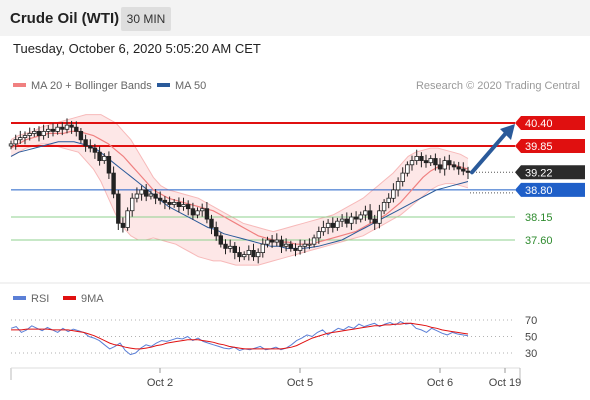 The image size is (590, 400). What do you see at coordinates (300, 383) in the screenshot?
I see `x-tick-label: Oct 5` at bounding box center [300, 383].